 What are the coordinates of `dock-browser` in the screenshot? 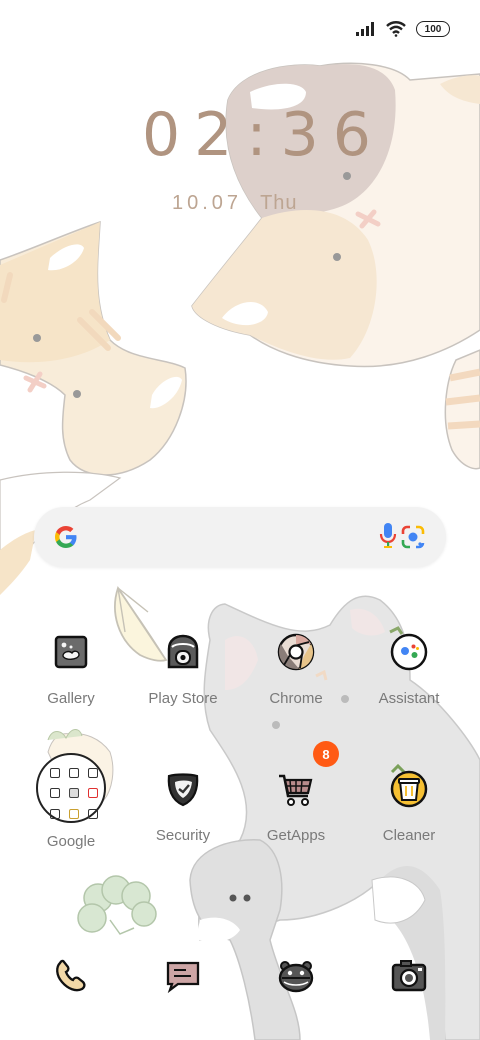 It's located at (296, 977).